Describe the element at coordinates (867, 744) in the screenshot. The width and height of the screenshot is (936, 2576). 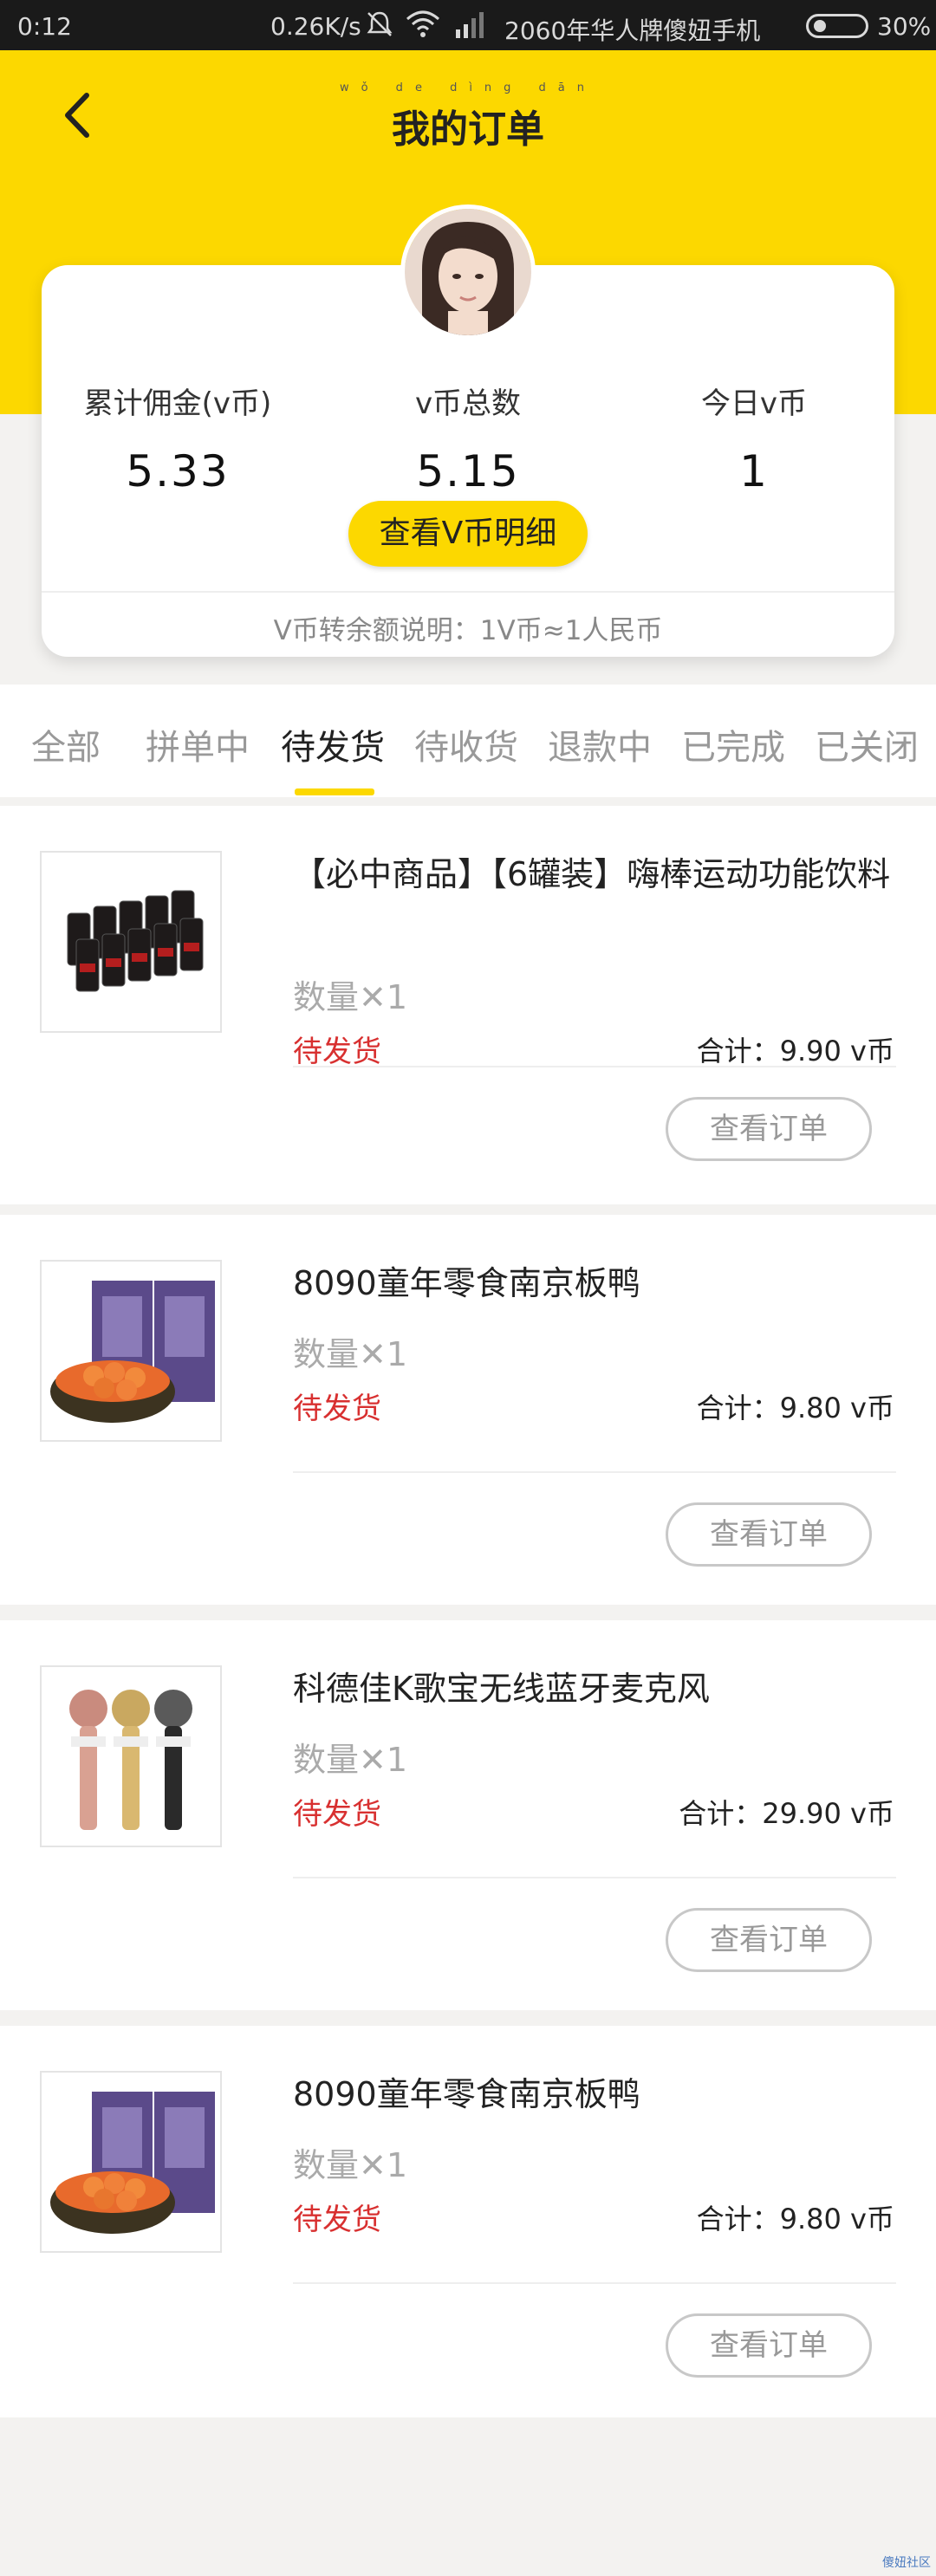
I see `tab-closed: 已关闭` at that location.